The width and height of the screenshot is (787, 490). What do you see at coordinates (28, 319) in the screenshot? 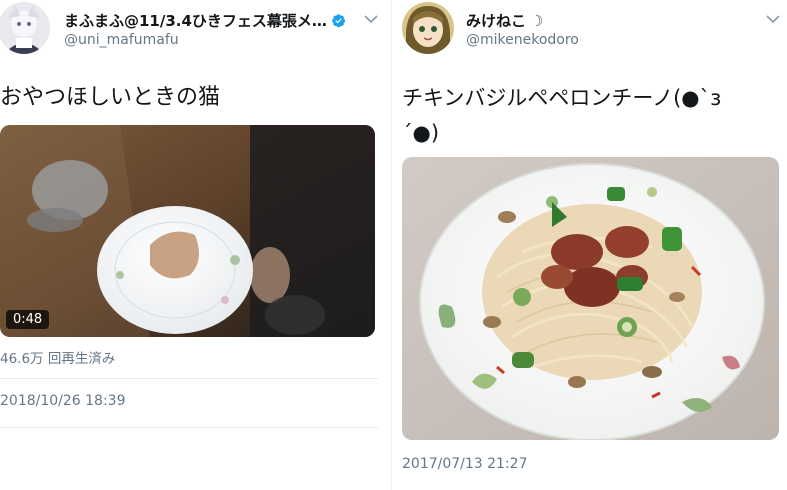
I see `video-duration-badge: 0:48` at bounding box center [28, 319].